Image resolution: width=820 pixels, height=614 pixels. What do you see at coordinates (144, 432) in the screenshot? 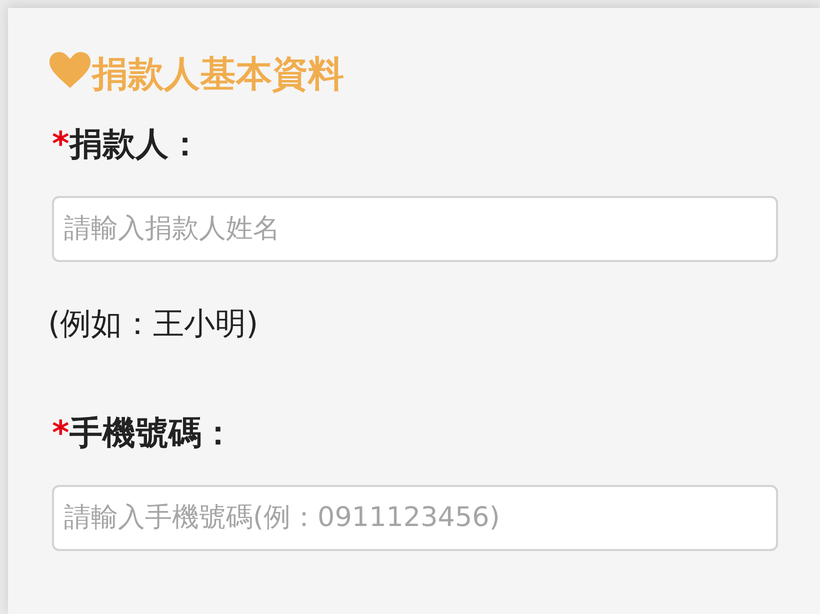
I see `field-label: *手機號碼：` at bounding box center [144, 432].